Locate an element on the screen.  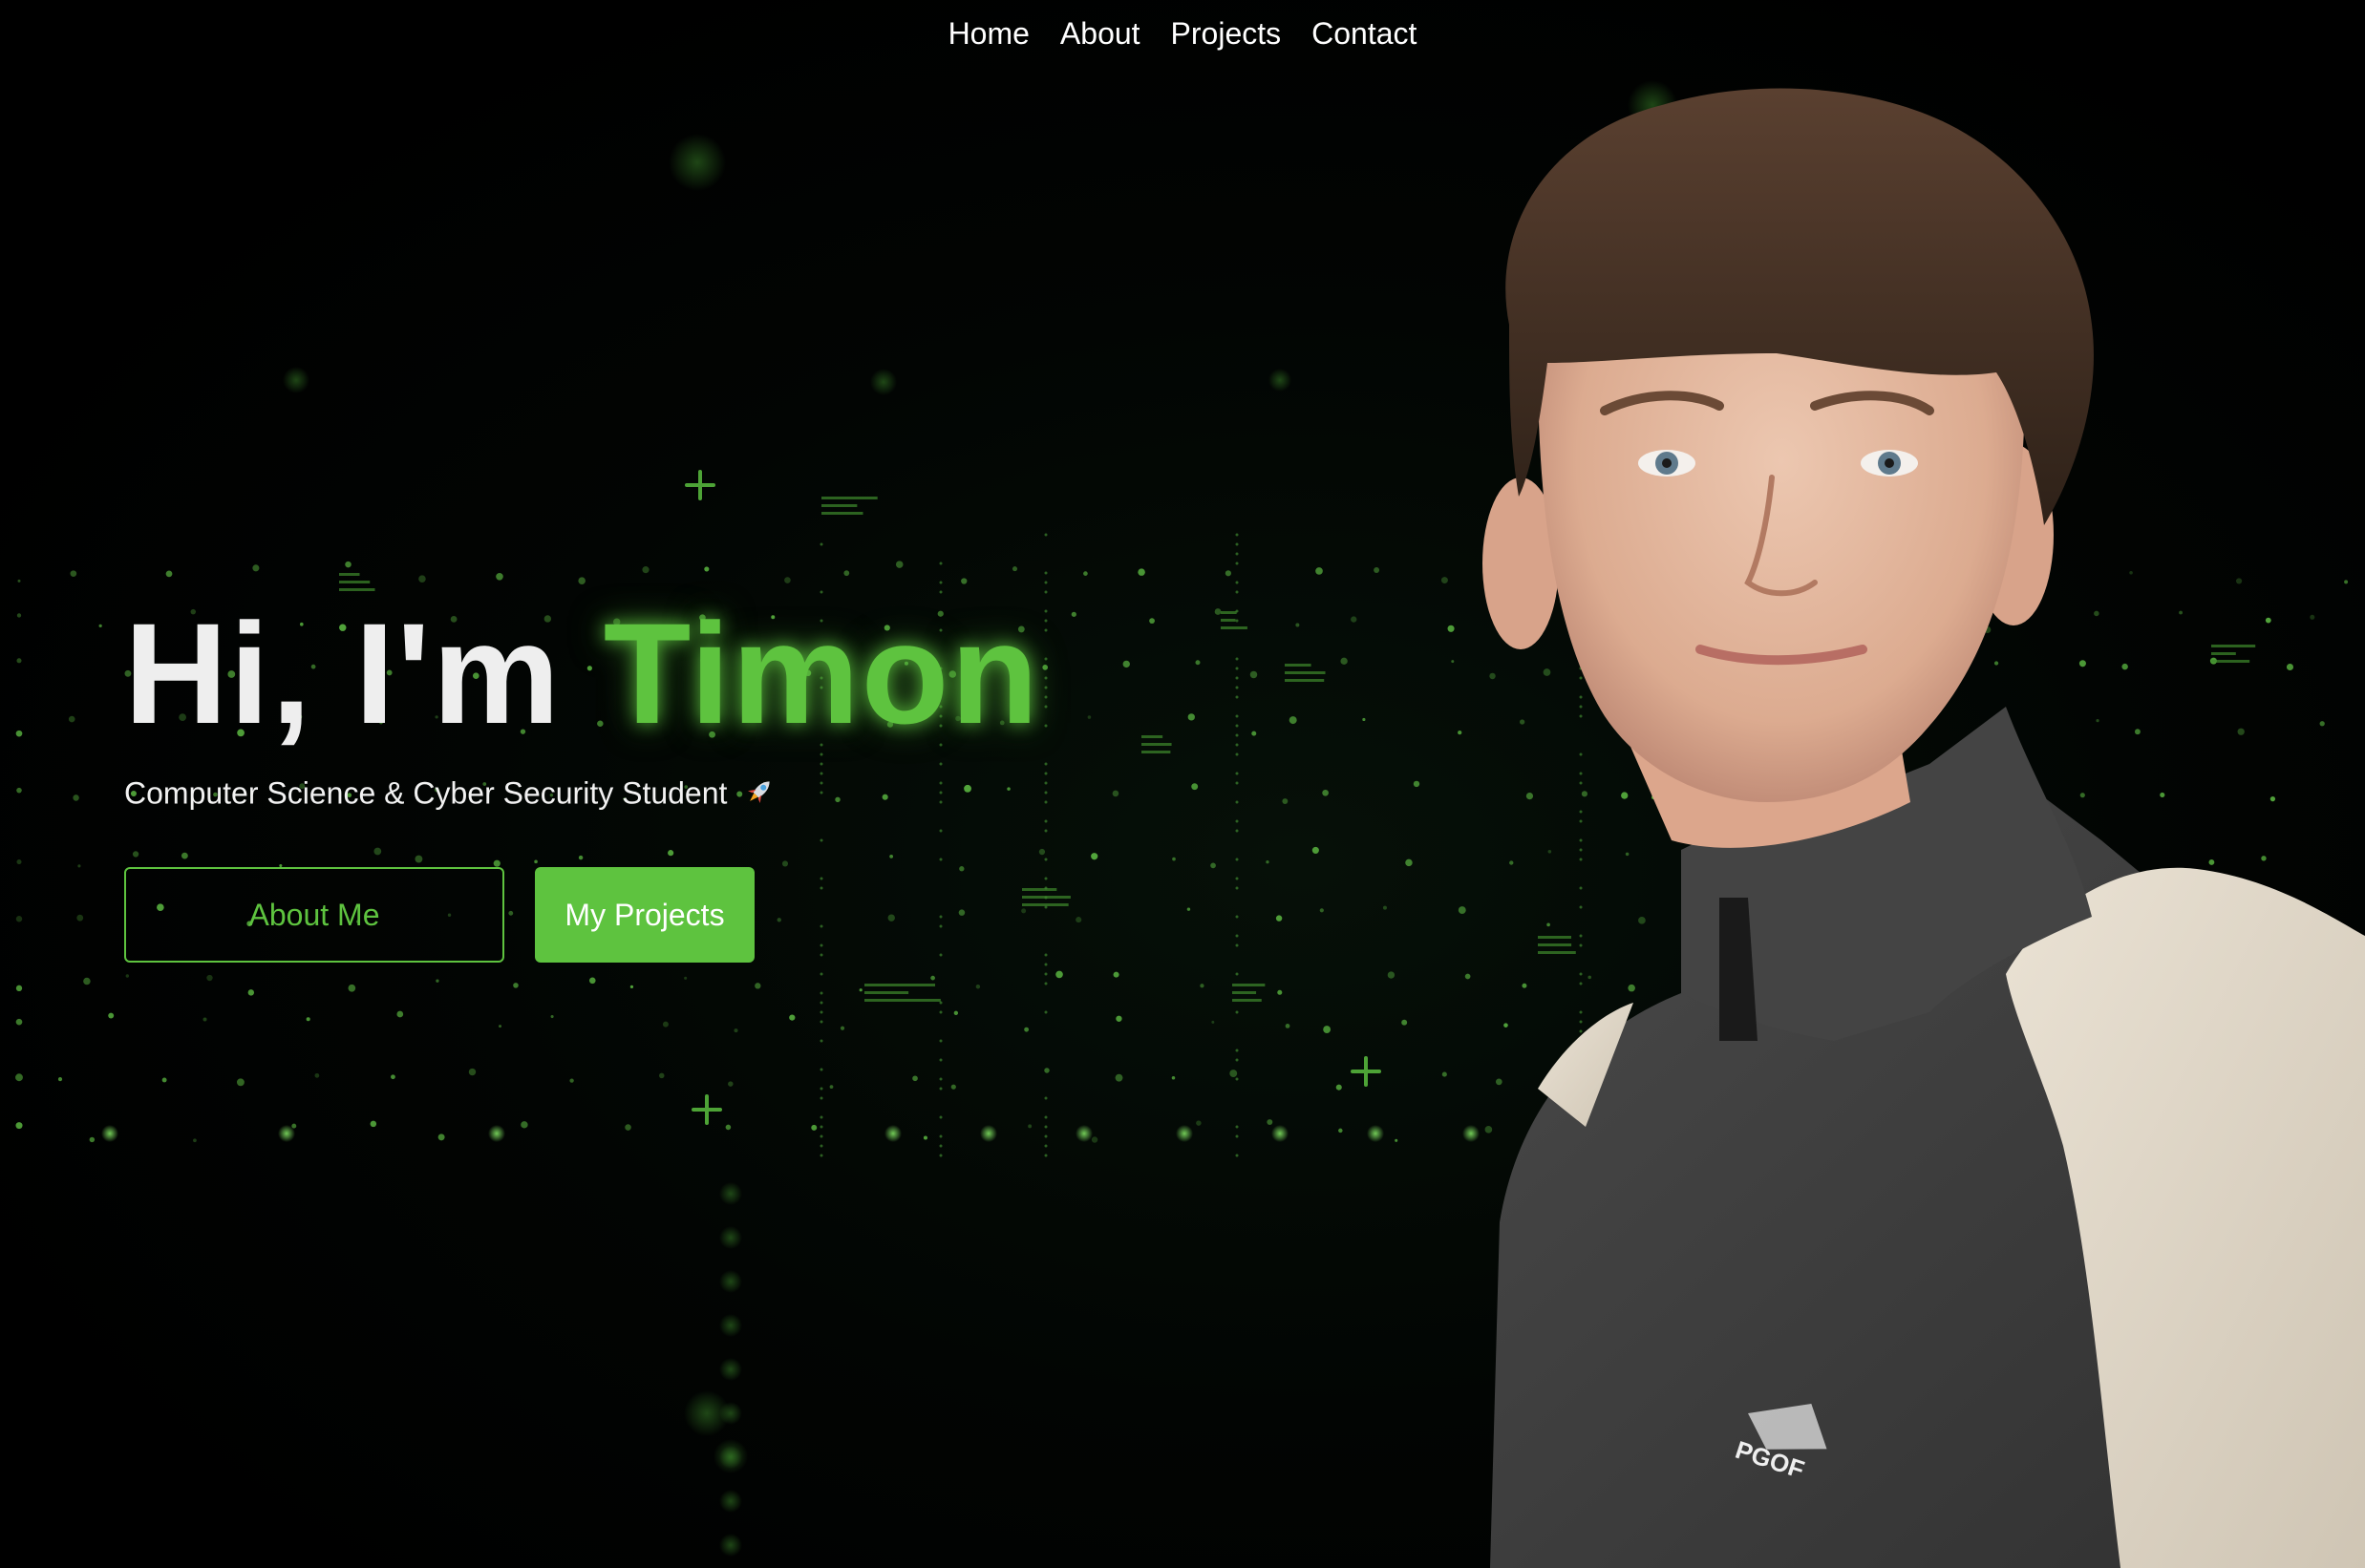
about-me-button: About Me is located at coordinates (314, 915).